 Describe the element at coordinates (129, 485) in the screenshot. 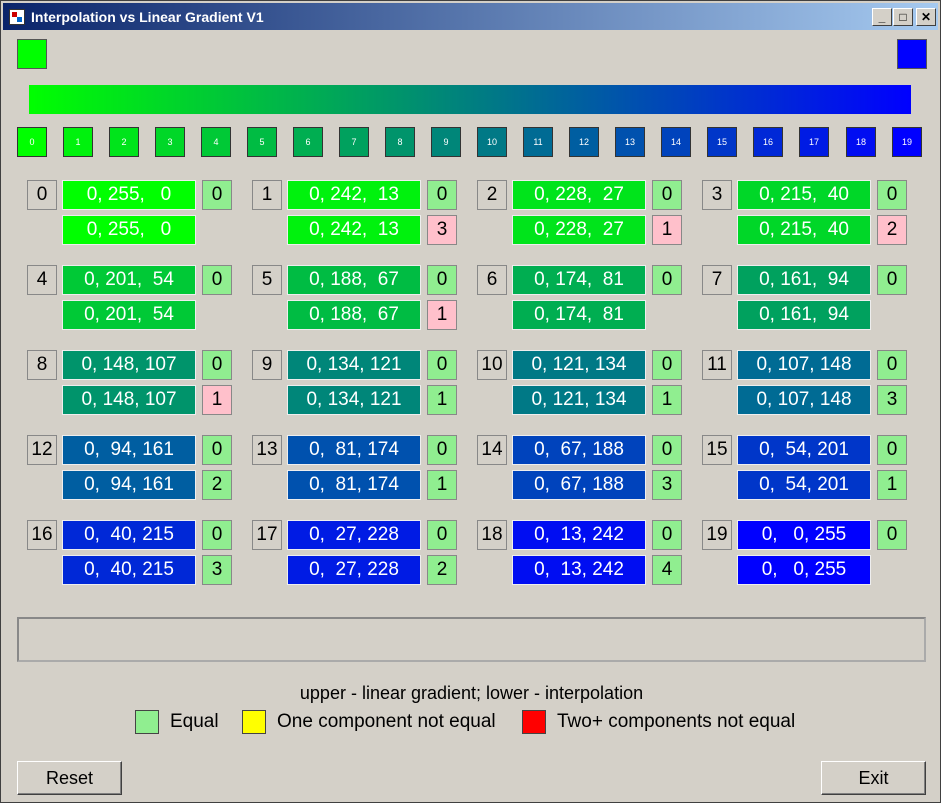

I see `interpolation-color-value: 0, 94, 161` at that location.